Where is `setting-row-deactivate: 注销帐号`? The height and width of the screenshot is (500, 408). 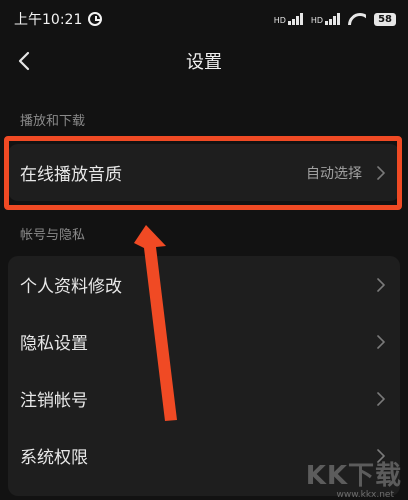
setting-row-deactivate: 注销帐号 is located at coordinates (204, 398).